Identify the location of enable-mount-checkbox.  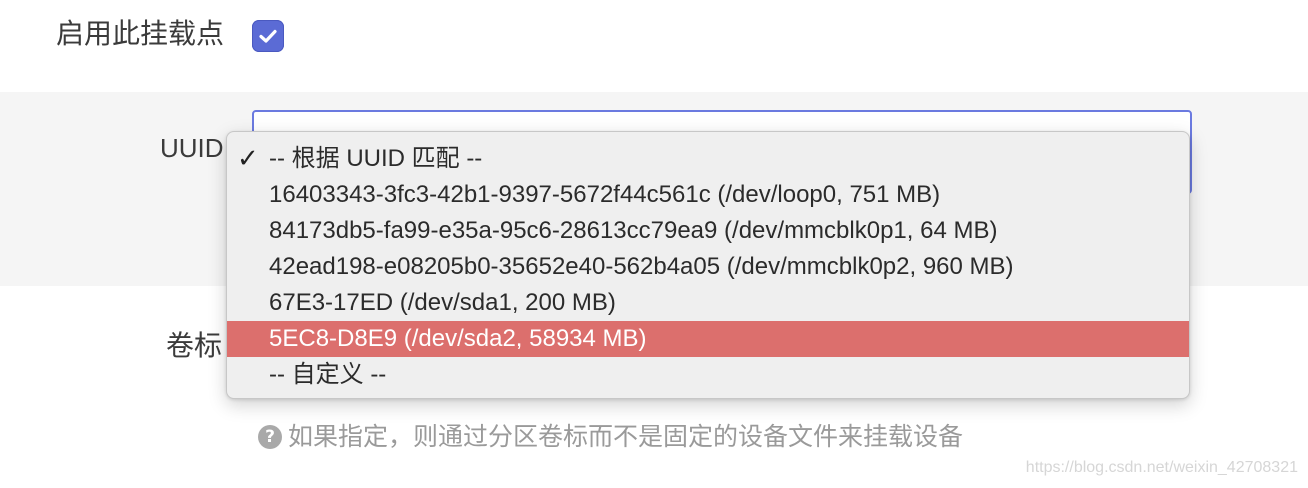
(268, 36).